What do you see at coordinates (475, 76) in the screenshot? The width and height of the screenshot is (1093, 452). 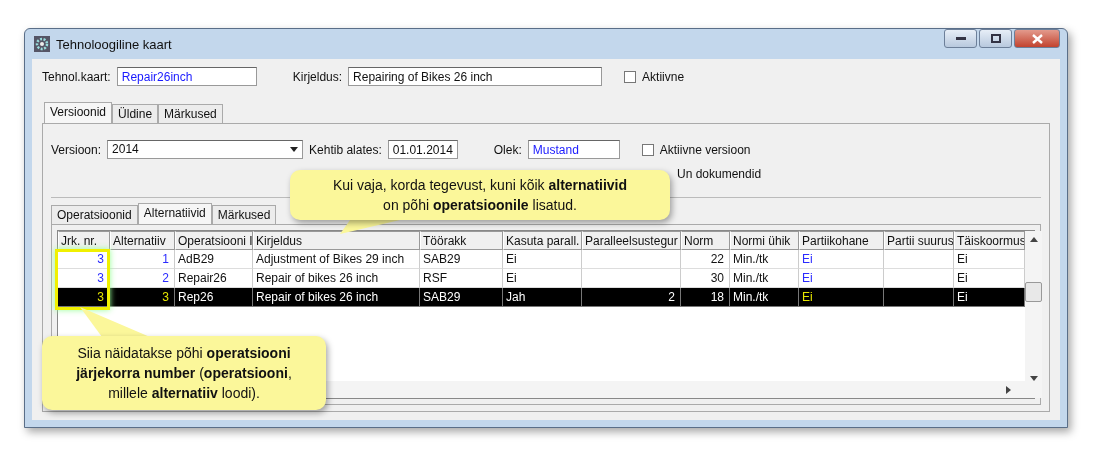 I see `description-field: Repairing of Bikes 26 inch` at bounding box center [475, 76].